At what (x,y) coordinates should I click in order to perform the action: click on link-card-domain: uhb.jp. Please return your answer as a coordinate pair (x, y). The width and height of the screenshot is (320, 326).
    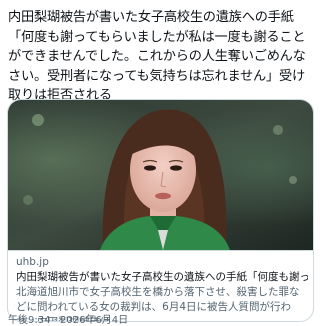
    Looking at the image, I should click on (32, 262).